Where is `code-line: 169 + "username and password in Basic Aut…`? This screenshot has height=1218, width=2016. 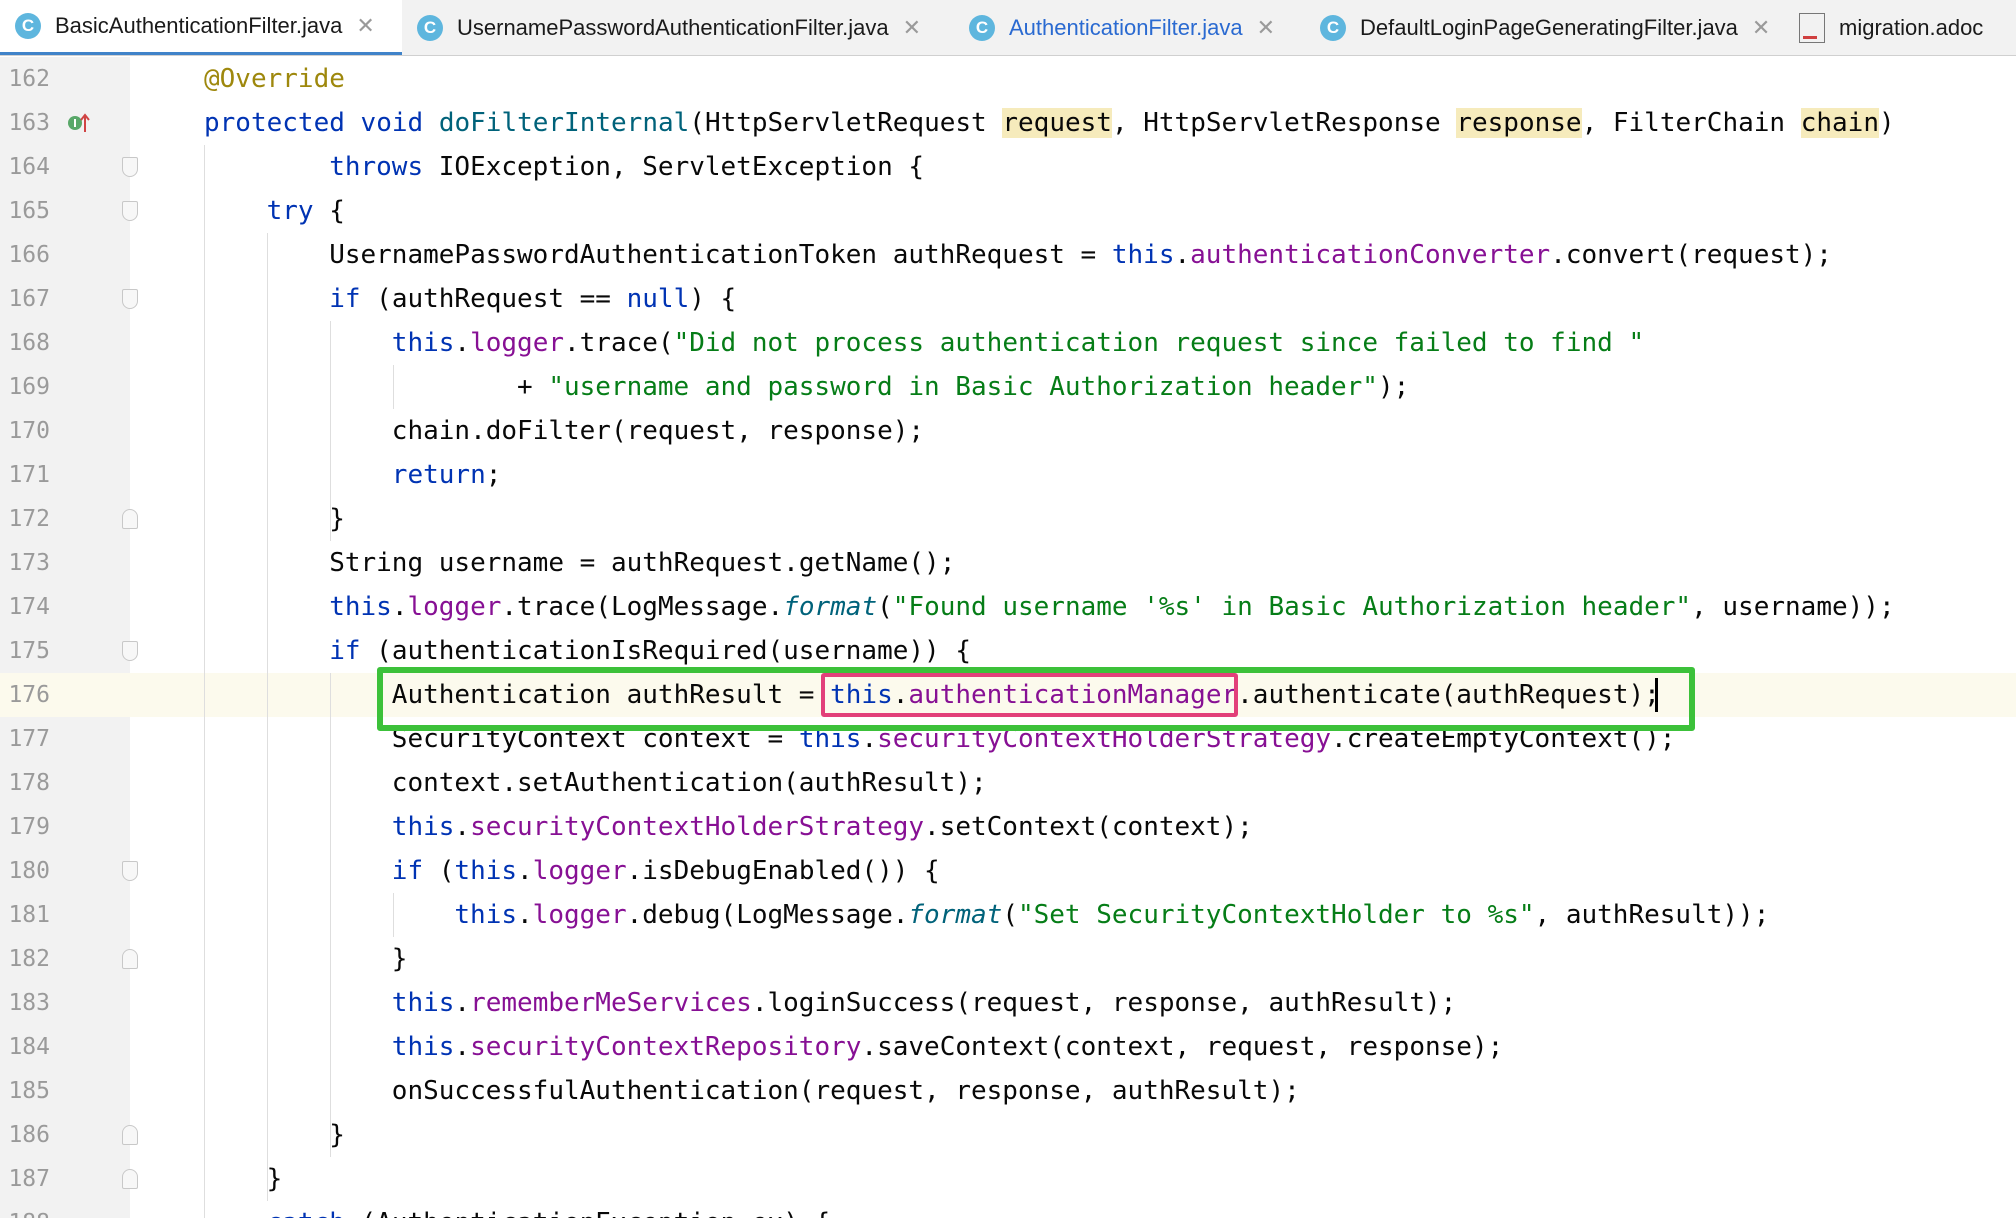
code-line: 169 + "username and password in Basic Aut… is located at coordinates (1008, 387).